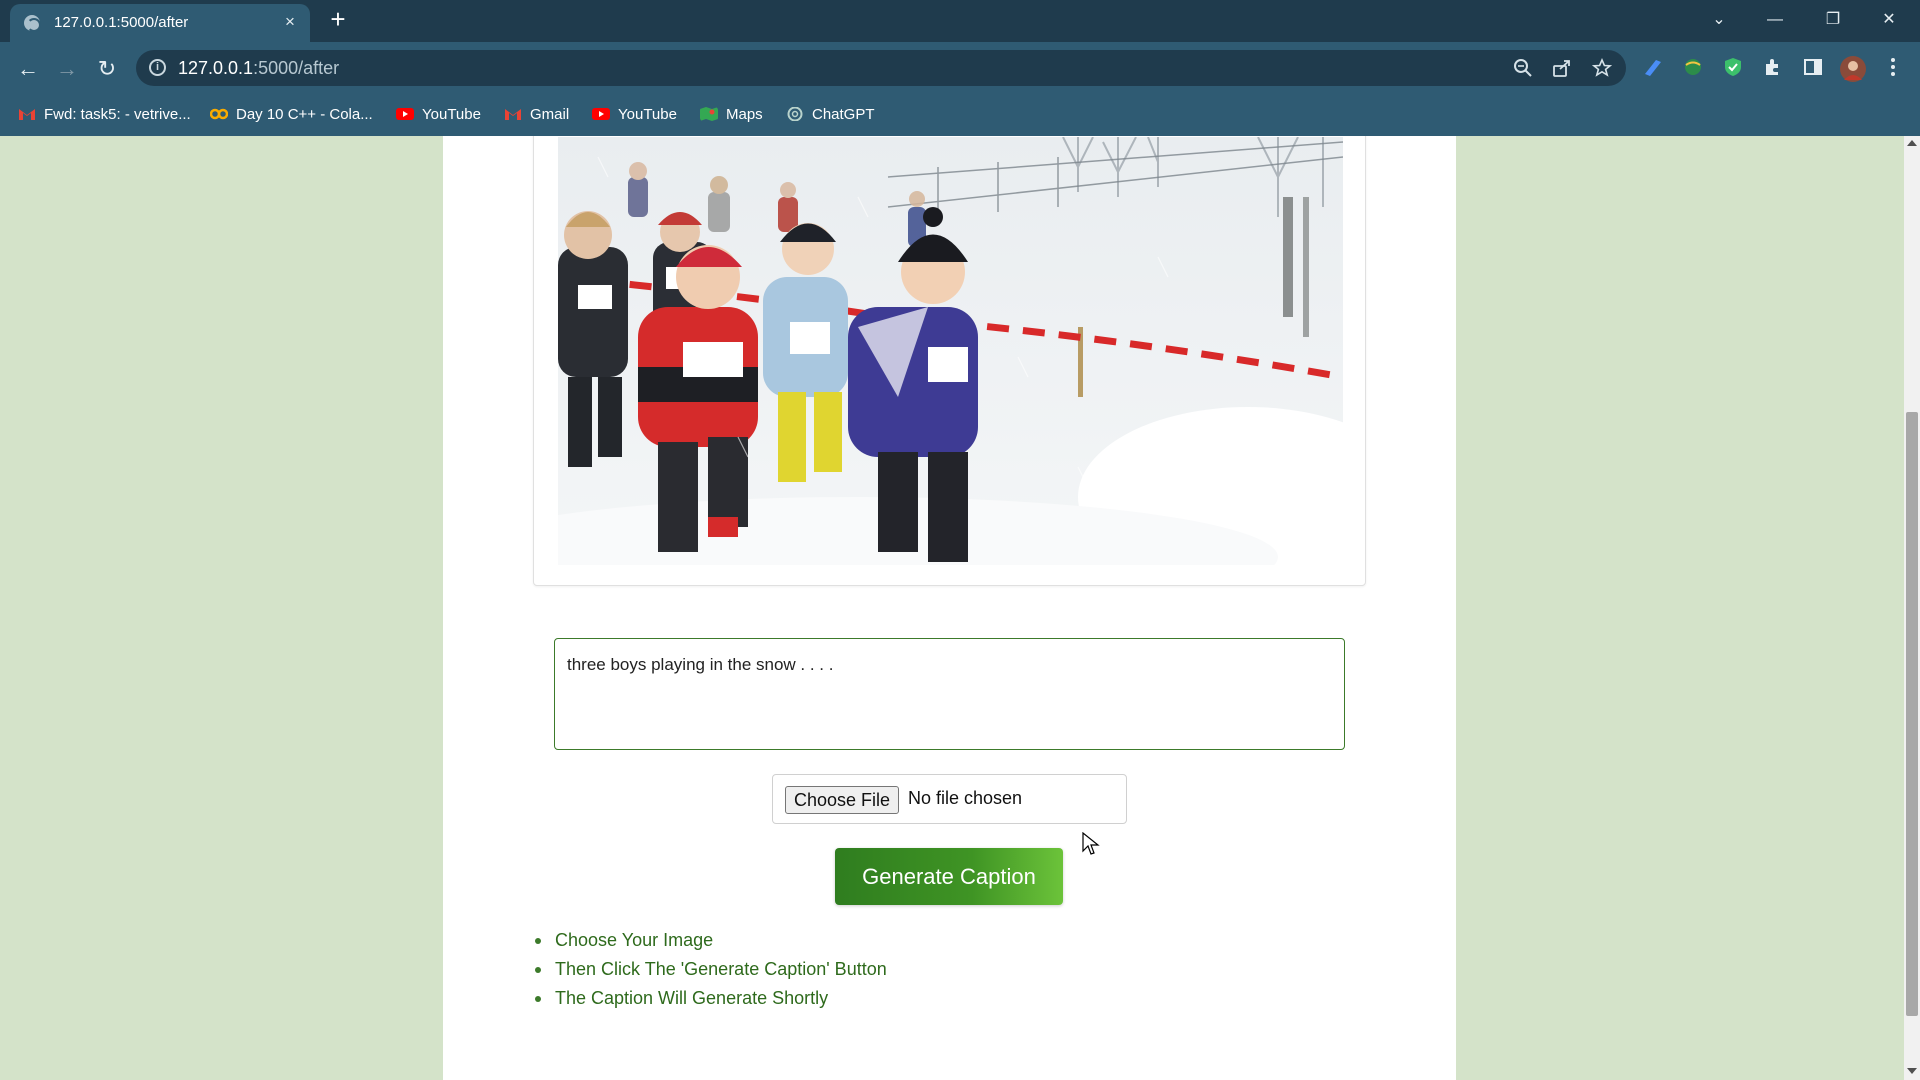 The width and height of the screenshot is (1920, 1080). I want to click on profile-avatar-icon, so click(1853, 69).